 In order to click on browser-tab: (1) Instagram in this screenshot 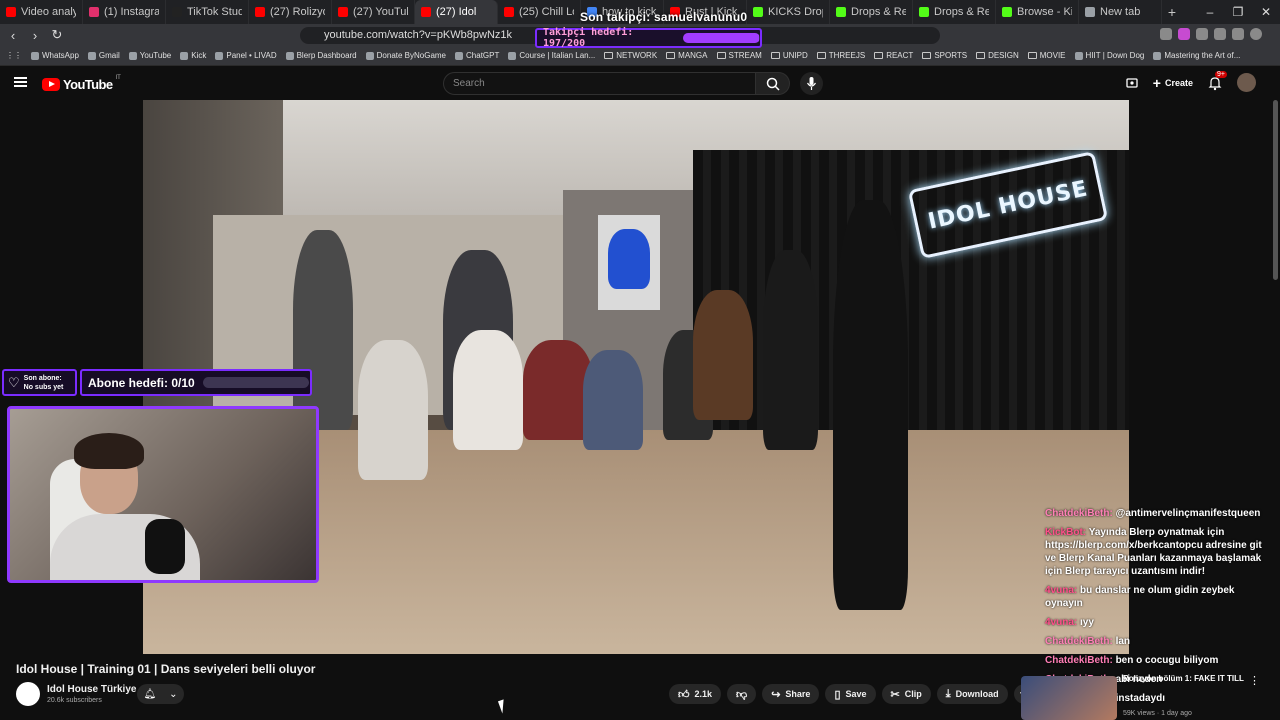, I will do `click(124, 12)`.